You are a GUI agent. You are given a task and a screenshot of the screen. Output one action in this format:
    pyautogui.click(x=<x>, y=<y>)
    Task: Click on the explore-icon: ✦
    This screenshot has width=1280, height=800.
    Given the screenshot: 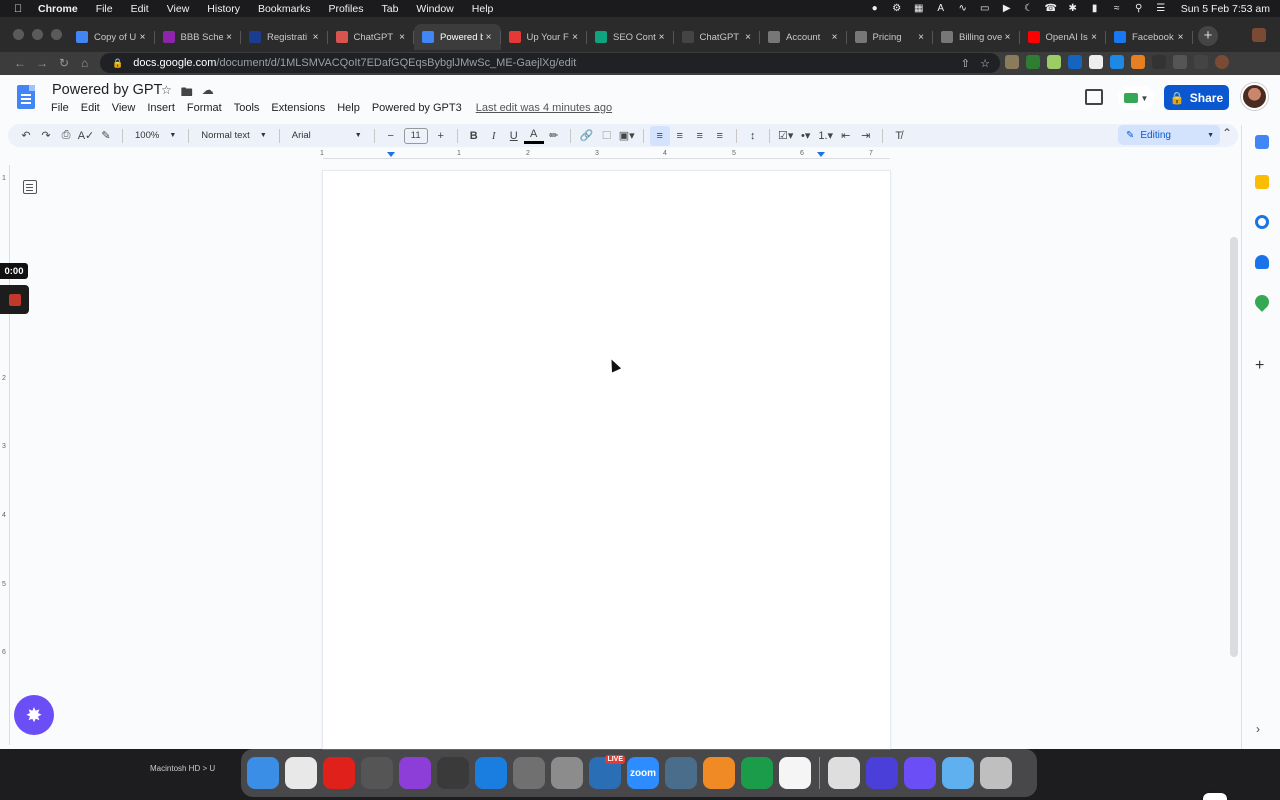 What is the action you would take?
    pyautogui.click(x=1215, y=796)
    